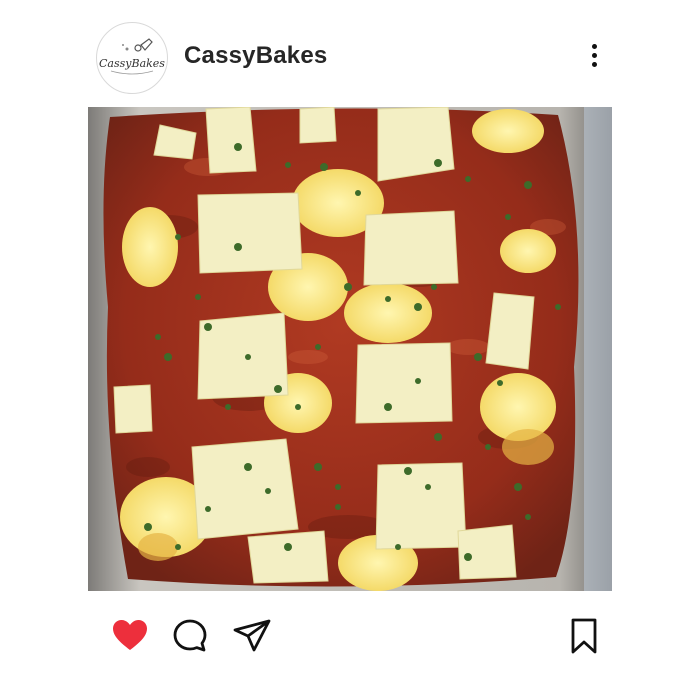 The image size is (700, 700). What do you see at coordinates (130, 636) in the screenshot?
I see `heart-icon` at bounding box center [130, 636].